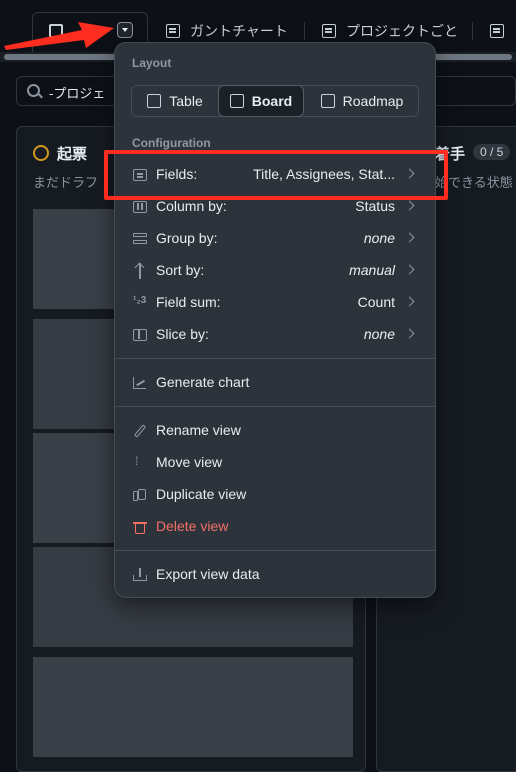  I want to click on menu-item-label: Delete view, so click(192, 526).